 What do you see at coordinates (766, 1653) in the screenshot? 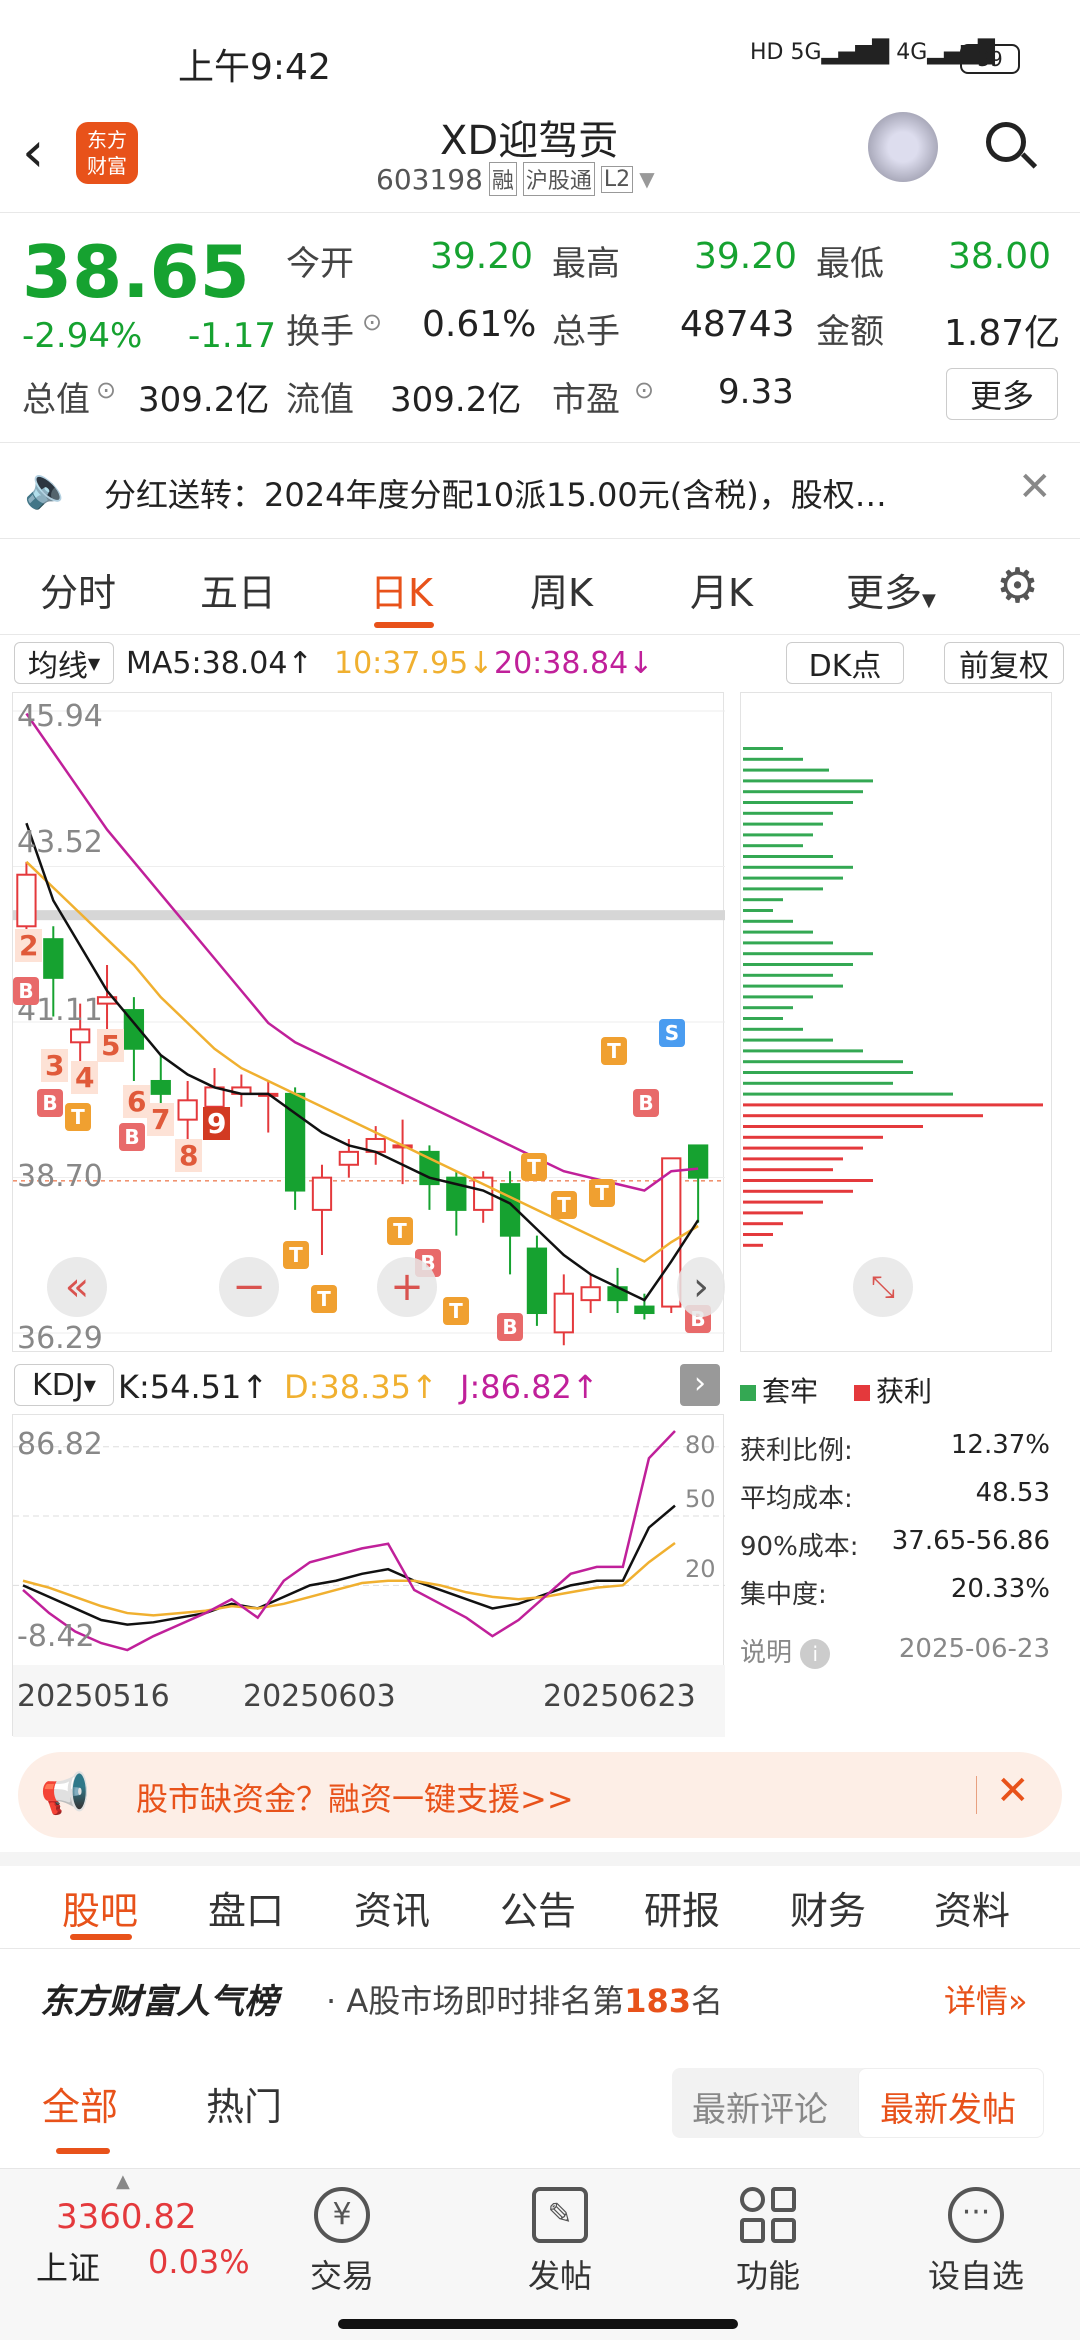
I see `explain-text: 说明` at bounding box center [766, 1653].